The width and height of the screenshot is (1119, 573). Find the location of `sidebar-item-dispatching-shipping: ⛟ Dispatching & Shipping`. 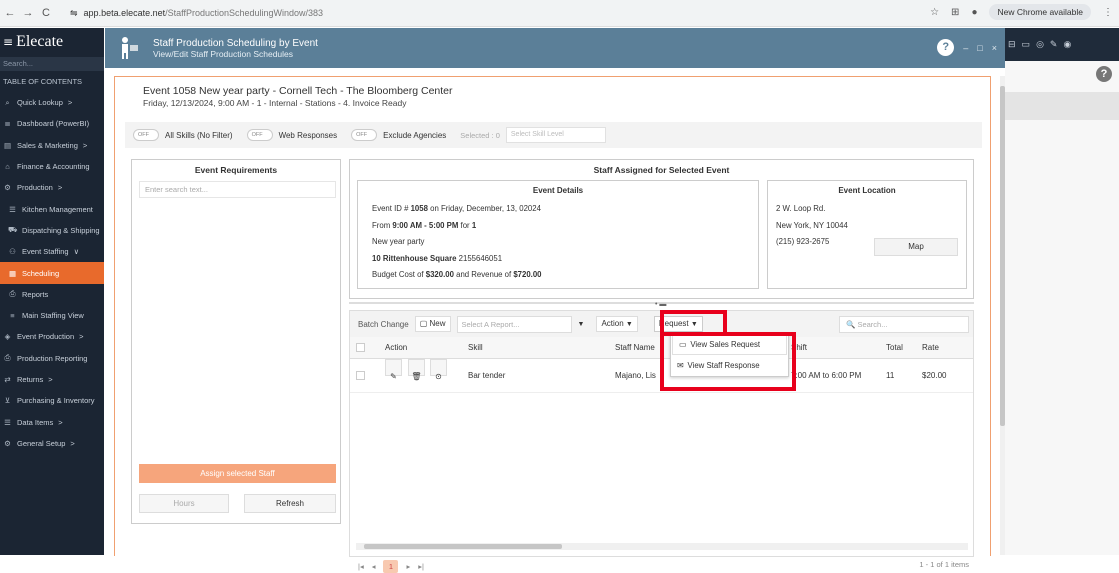

sidebar-item-dispatching-shipping: ⛟ Dispatching & Shipping is located at coordinates (52, 230).